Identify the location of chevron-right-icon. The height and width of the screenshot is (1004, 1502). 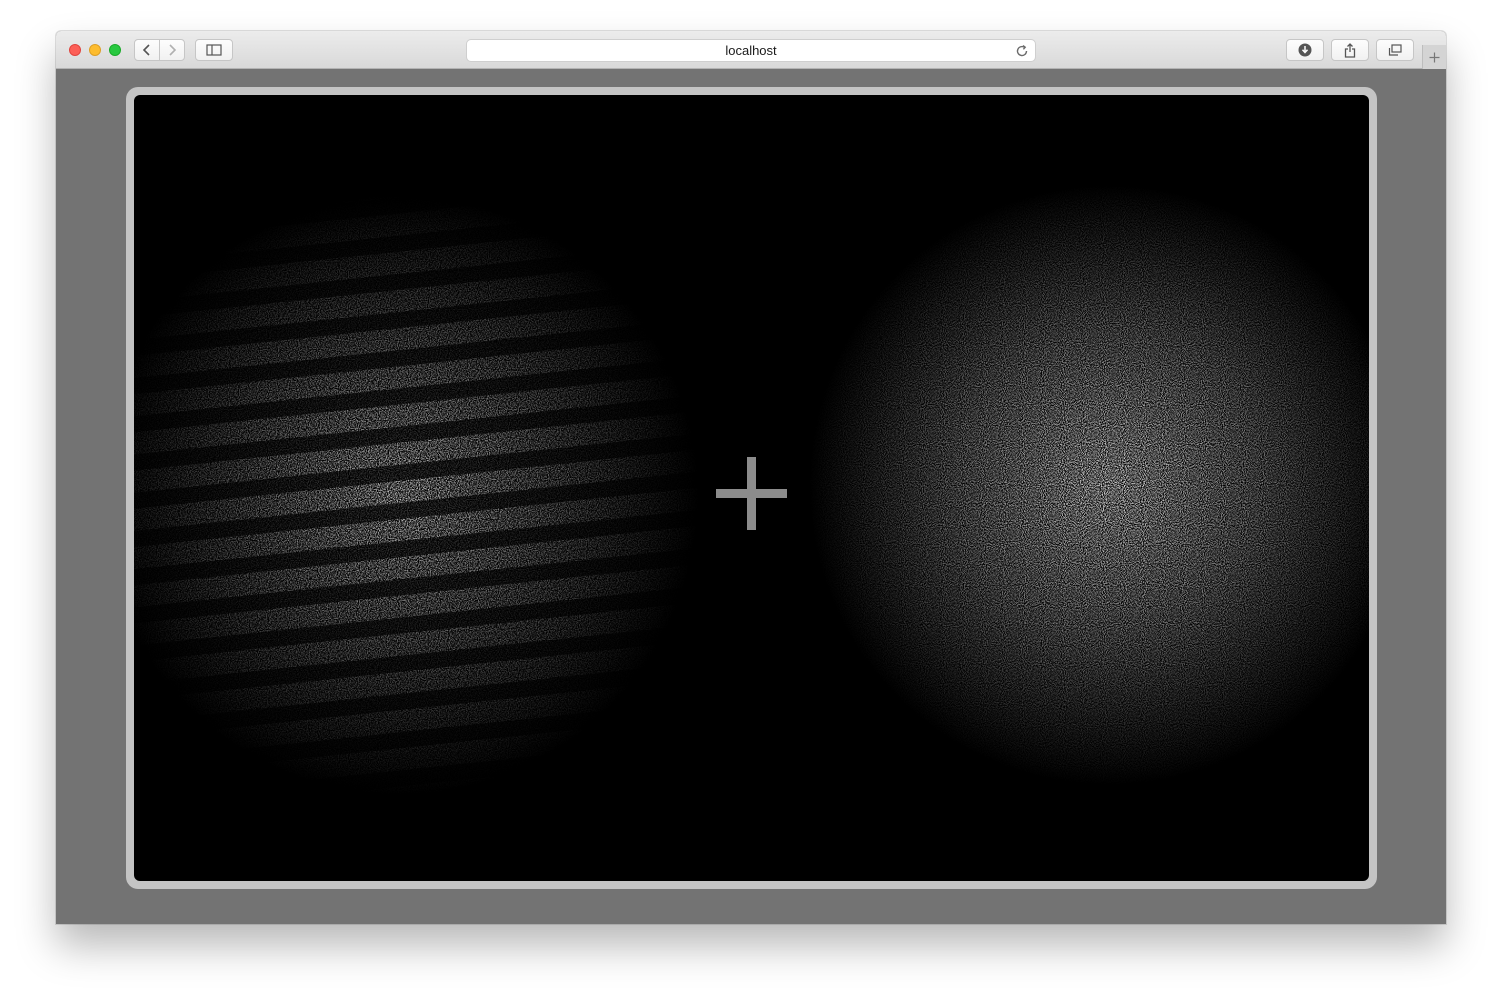
(173, 50).